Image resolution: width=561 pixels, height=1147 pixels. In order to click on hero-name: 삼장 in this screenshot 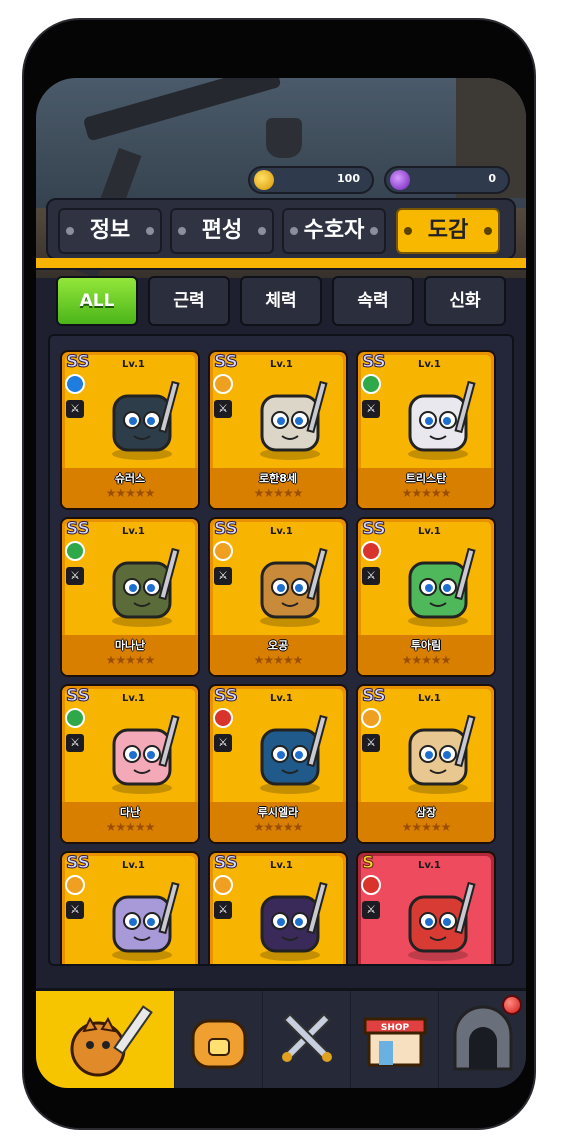, I will do `click(426, 812)`.